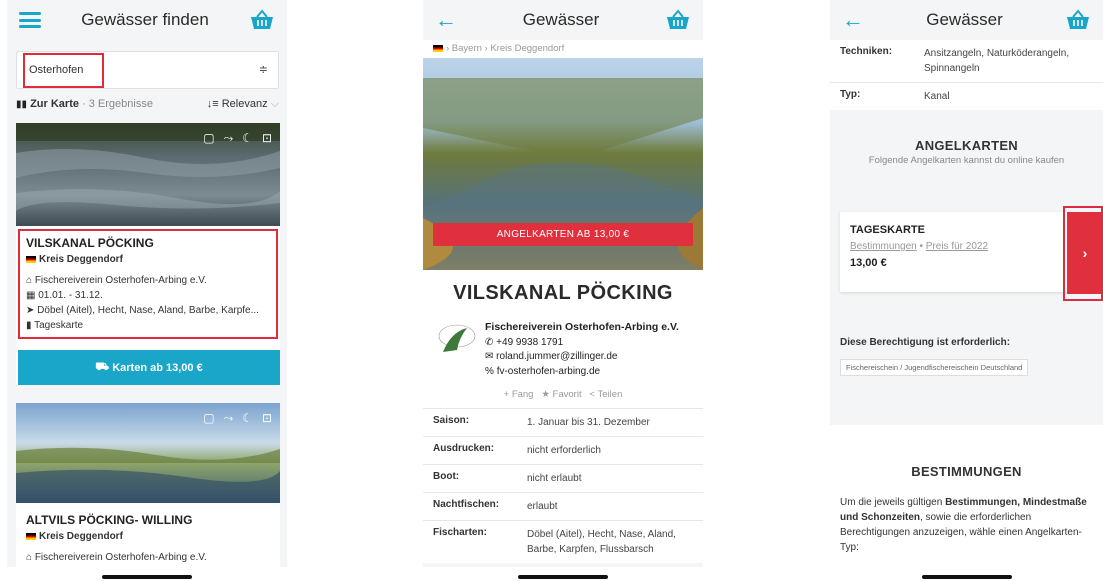 The width and height of the screenshot is (1103, 581). What do you see at coordinates (489, 342) in the screenshot?
I see `phone-icon: ✆` at bounding box center [489, 342].